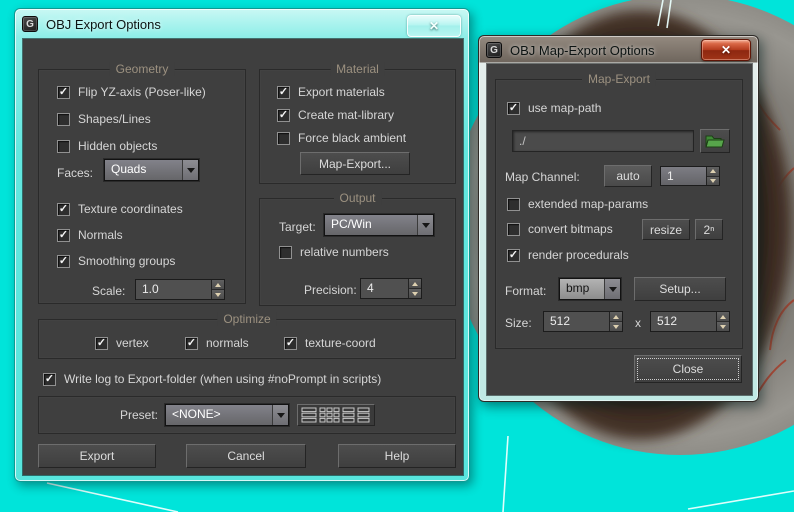 Image resolution: width=794 pixels, height=512 pixels. I want to click on browse-folder-button, so click(715, 141).